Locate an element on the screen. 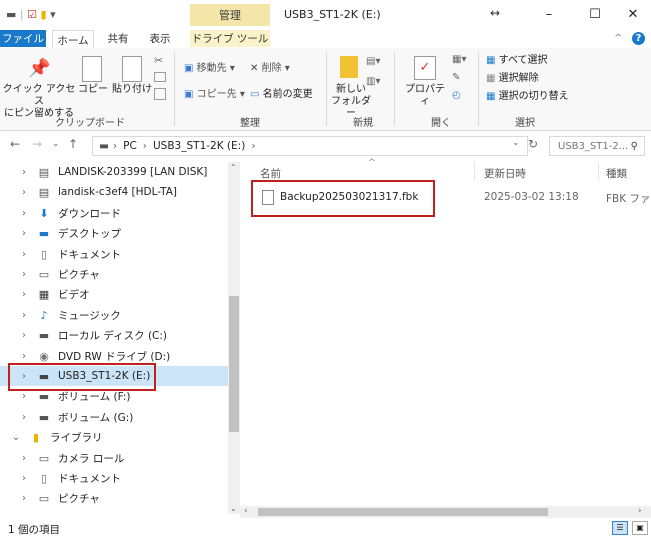  history-icon: ◴ is located at coordinates (456, 95).